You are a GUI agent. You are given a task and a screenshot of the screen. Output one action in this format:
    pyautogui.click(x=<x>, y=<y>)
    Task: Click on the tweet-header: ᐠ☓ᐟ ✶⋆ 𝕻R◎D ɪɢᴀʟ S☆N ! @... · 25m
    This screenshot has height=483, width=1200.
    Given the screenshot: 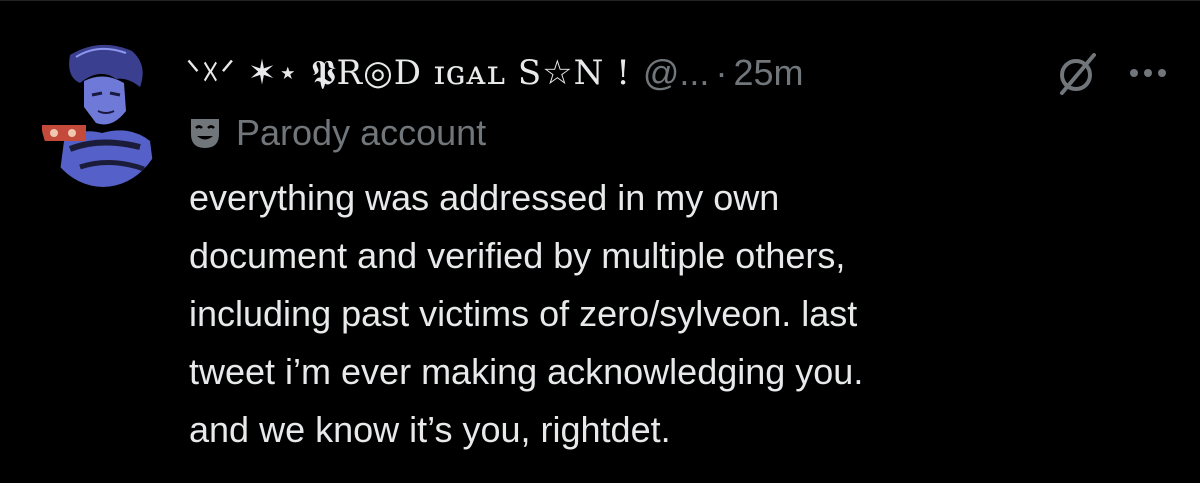 What is the action you would take?
    pyautogui.click(x=686, y=73)
    